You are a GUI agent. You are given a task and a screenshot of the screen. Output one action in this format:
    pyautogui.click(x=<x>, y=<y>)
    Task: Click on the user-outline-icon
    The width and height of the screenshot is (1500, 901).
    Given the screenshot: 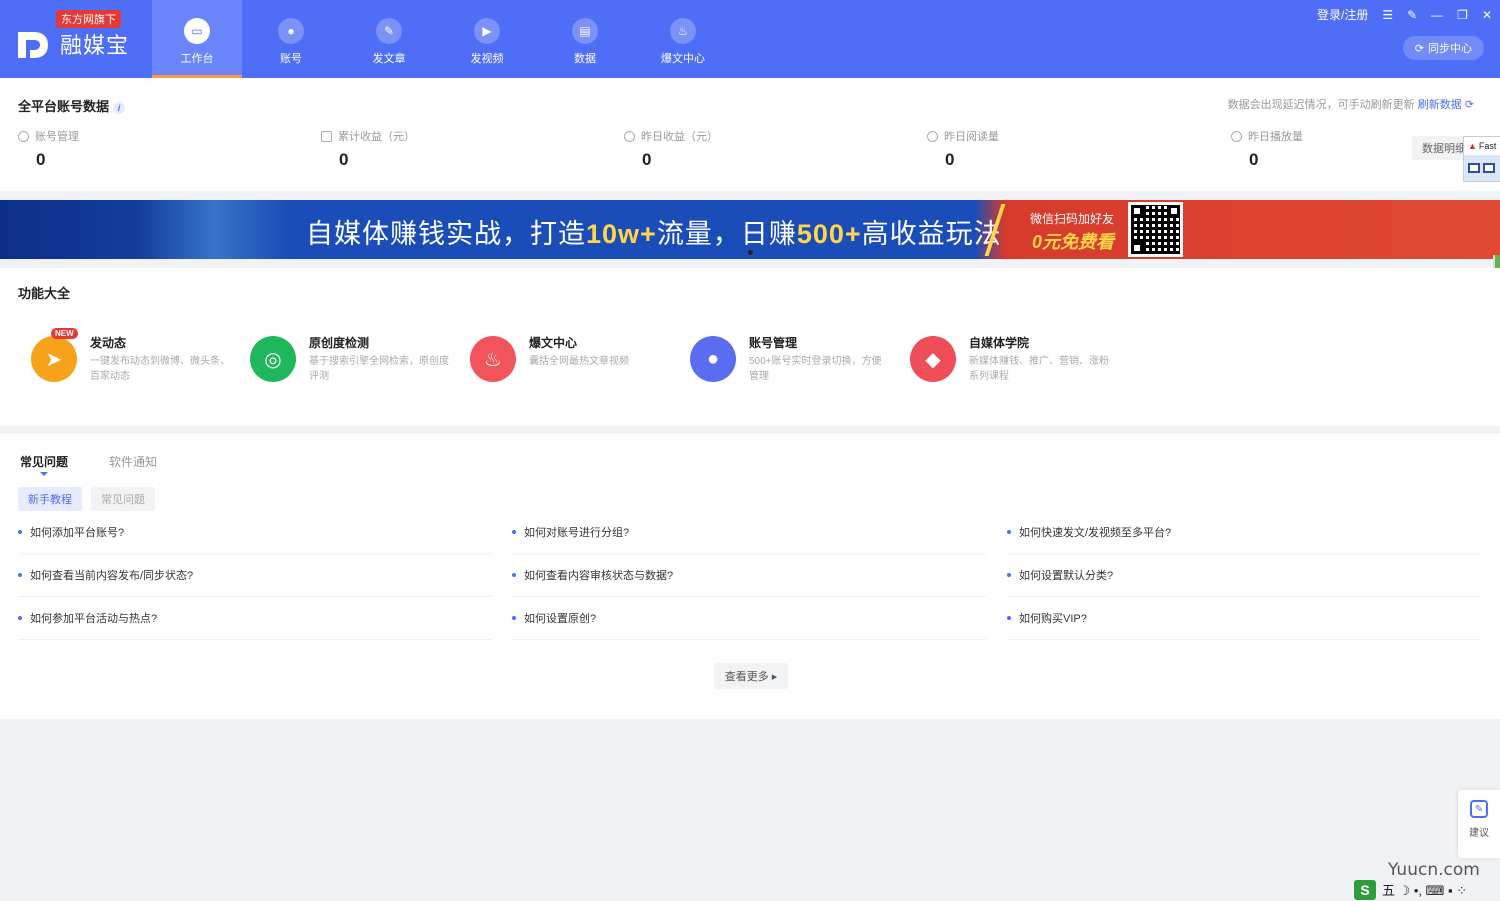 What is the action you would take?
    pyautogui.click(x=23, y=136)
    